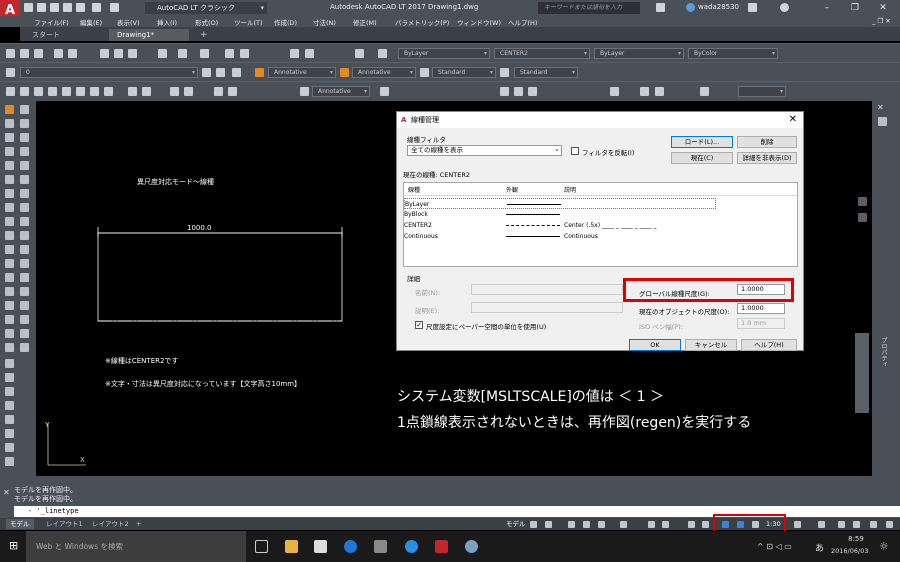 The width and height of the screenshot is (900, 562). What do you see at coordinates (248, 22) in the screenshot?
I see `menu-tools: ツール(T)` at bounding box center [248, 22].